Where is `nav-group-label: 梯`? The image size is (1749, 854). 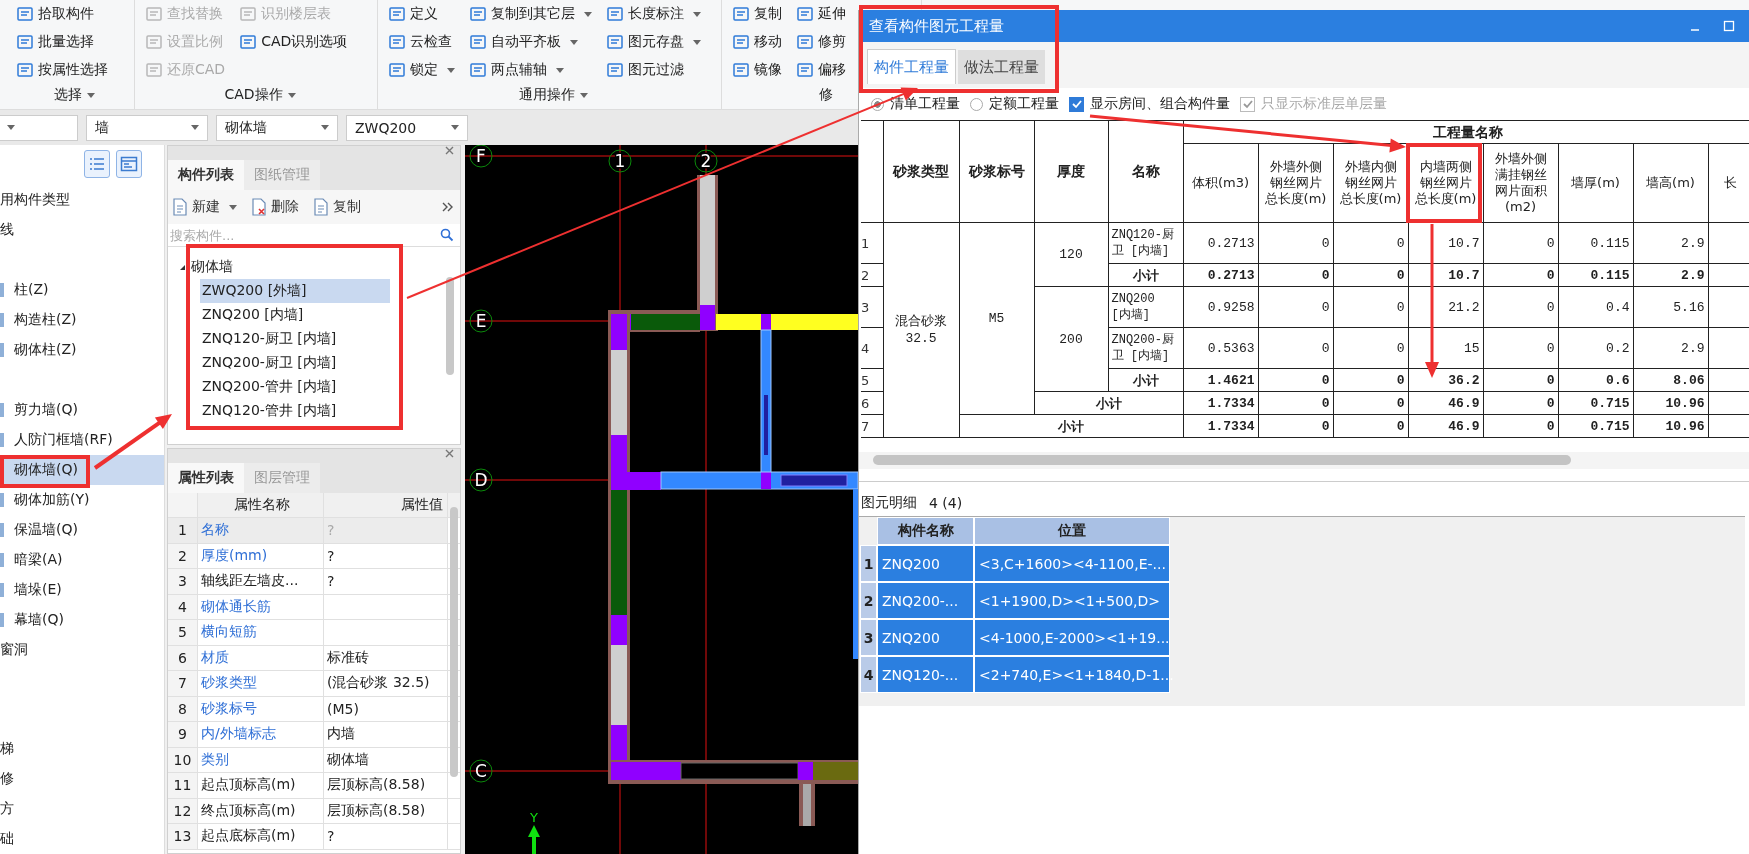
nav-group-label: 梯 is located at coordinates (7, 749).